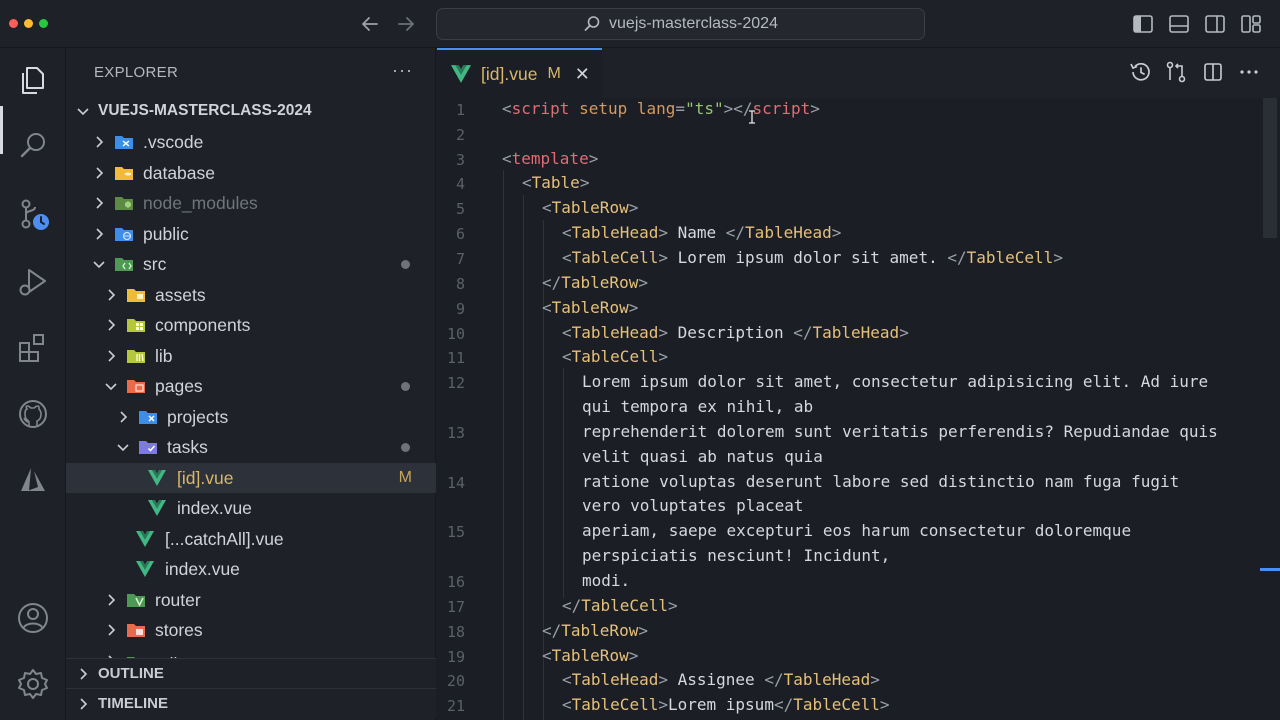  I want to click on code-line-17: </TableCell>, so click(620, 605).